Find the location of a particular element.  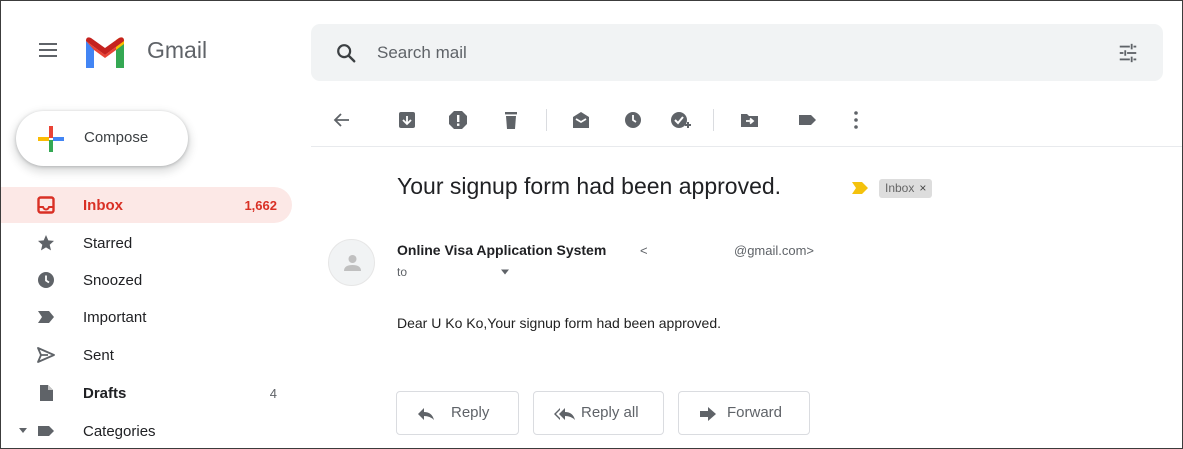

sidebar-item-label: Drafts is located at coordinates (105, 393).